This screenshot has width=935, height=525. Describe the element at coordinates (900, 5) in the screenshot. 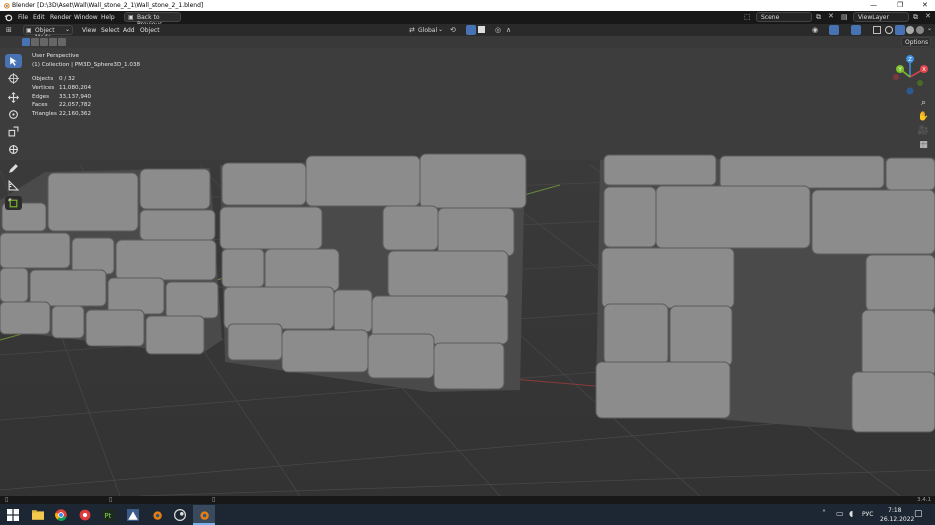

I see `maximize-button: ❐` at that location.